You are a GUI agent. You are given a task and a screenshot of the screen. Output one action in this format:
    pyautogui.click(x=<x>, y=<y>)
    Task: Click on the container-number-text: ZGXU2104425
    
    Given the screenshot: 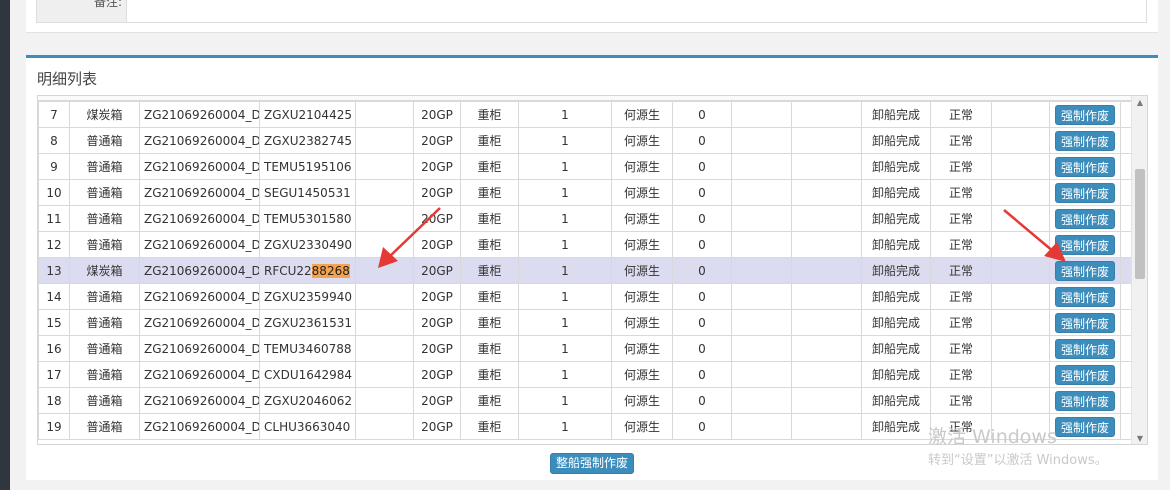 What is the action you would take?
    pyautogui.click(x=308, y=114)
    